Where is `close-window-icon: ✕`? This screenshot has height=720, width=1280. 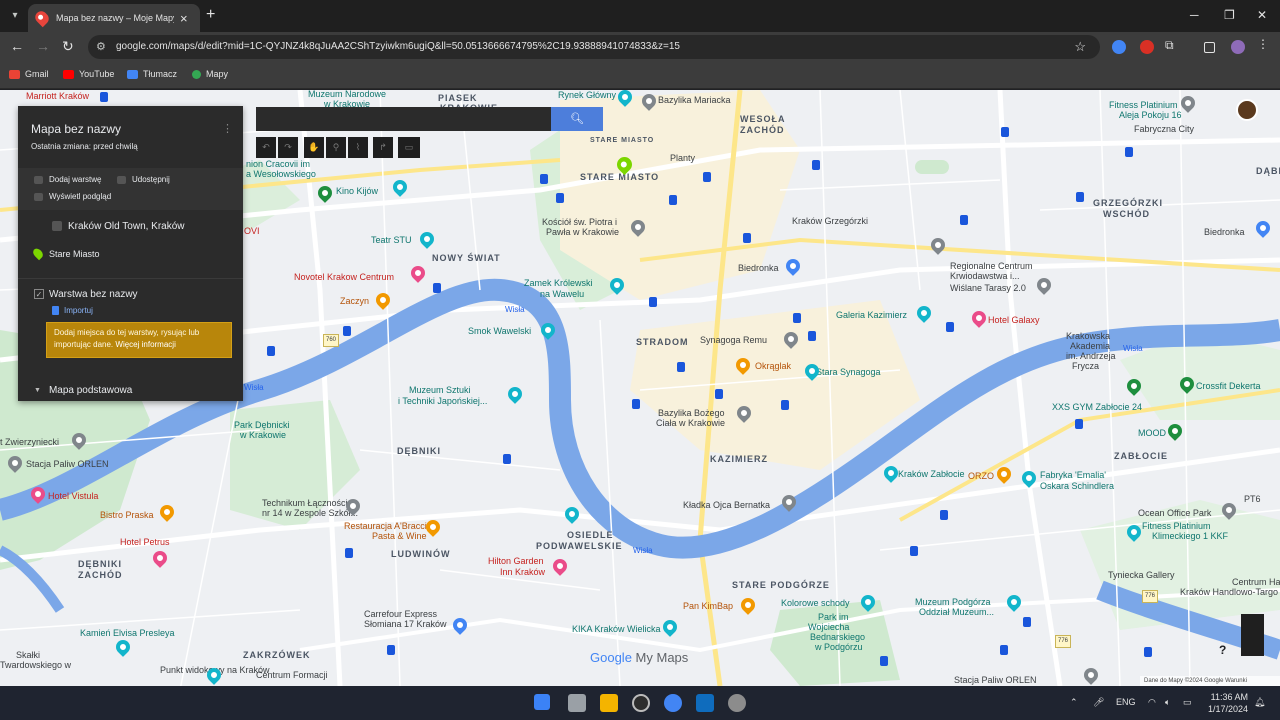 close-window-icon: ✕ is located at coordinates (1262, 15).